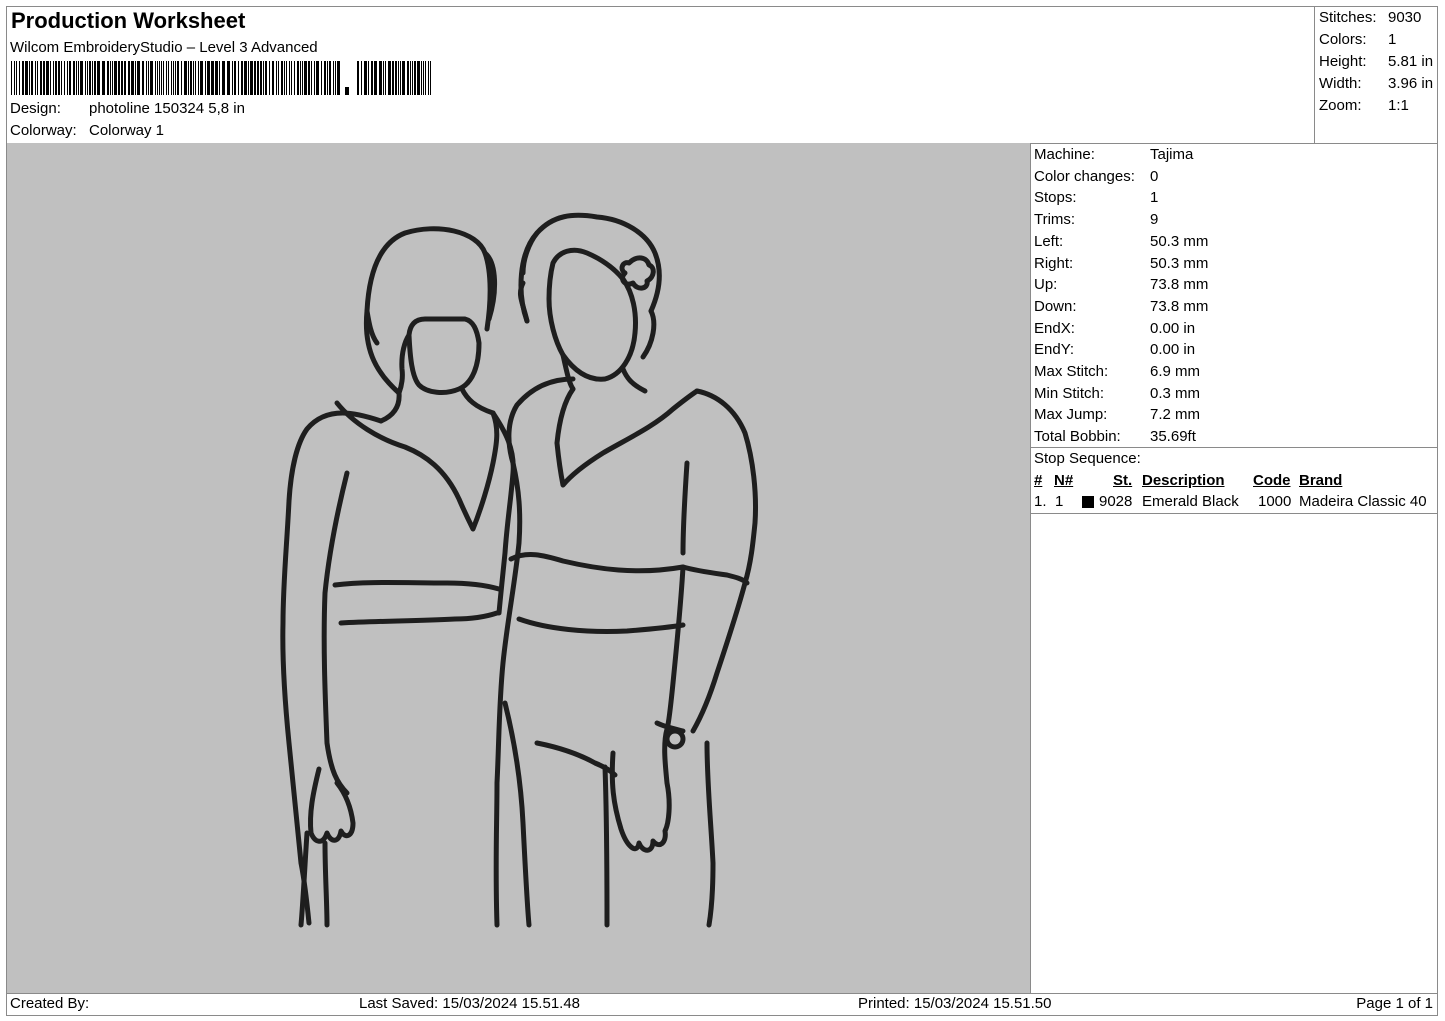  What do you see at coordinates (1340, 83) in the screenshot?
I see `summary-label: Width:` at bounding box center [1340, 83].